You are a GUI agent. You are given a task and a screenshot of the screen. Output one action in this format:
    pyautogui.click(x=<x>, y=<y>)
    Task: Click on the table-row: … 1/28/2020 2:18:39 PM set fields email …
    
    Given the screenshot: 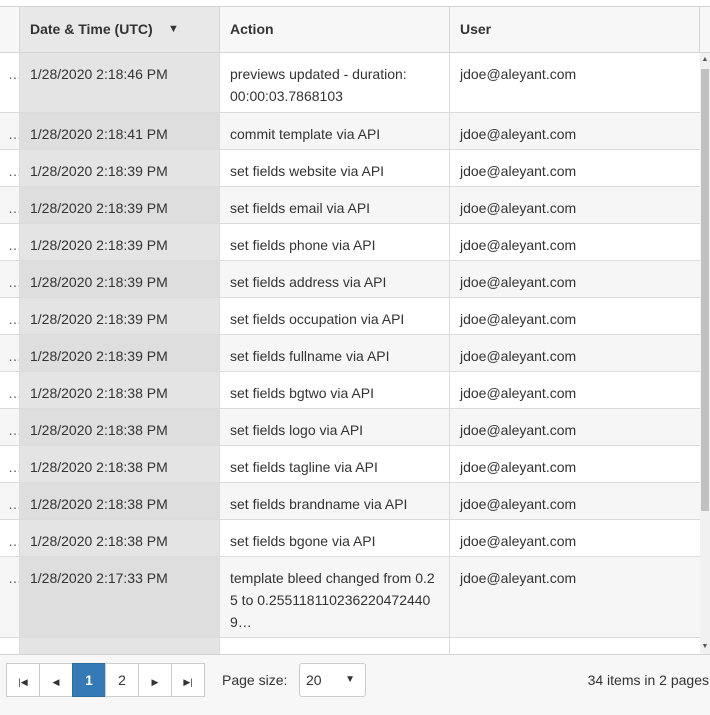 What is the action you would take?
    pyautogui.click(x=350, y=205)
    